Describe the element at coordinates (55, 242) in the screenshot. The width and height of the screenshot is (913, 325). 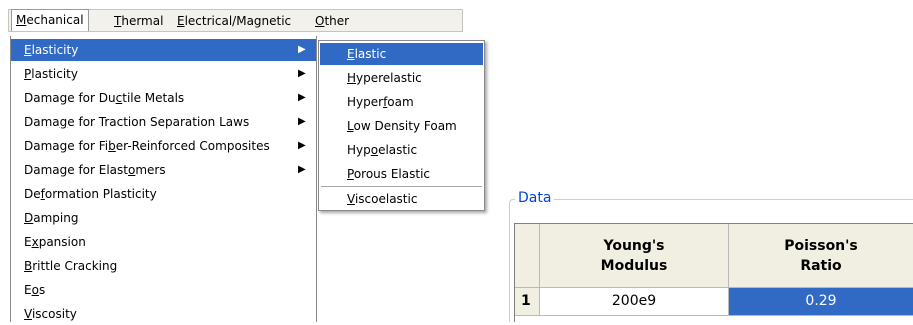
I see `menu-item-label: Expansion` at that location.